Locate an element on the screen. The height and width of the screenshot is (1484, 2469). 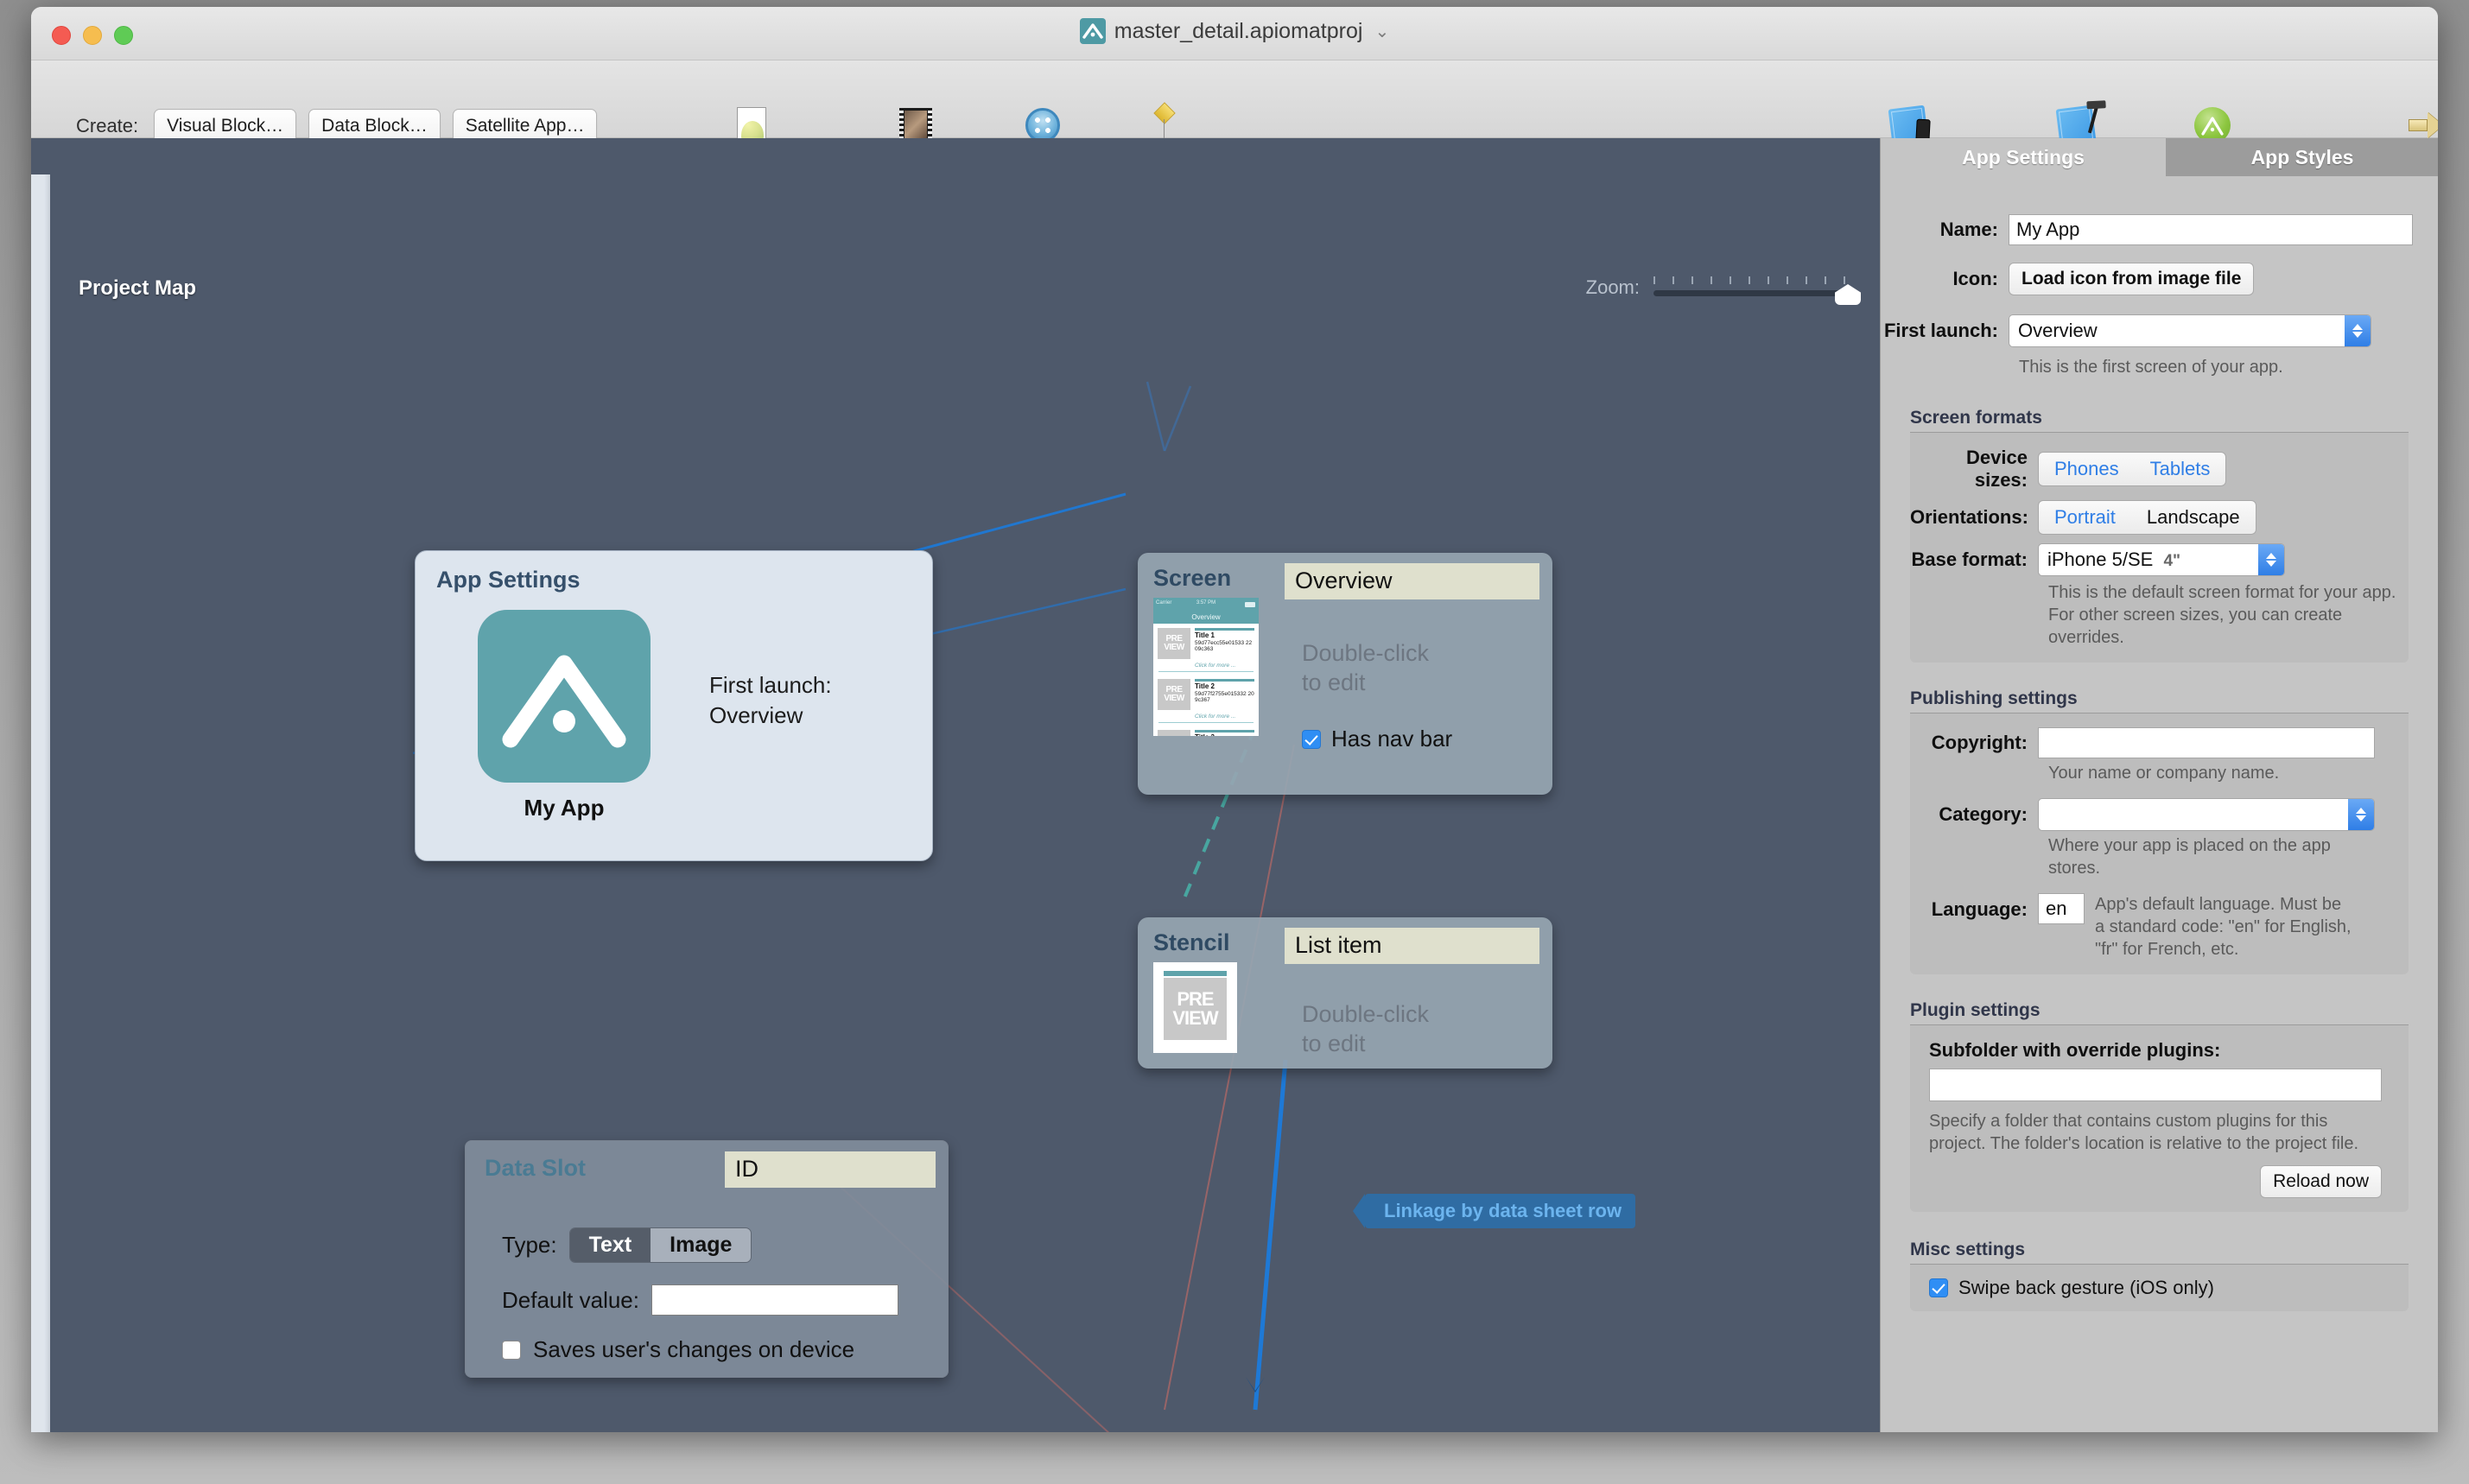
orientation-portrait: Portrait is located at coordinates (2085, 517).